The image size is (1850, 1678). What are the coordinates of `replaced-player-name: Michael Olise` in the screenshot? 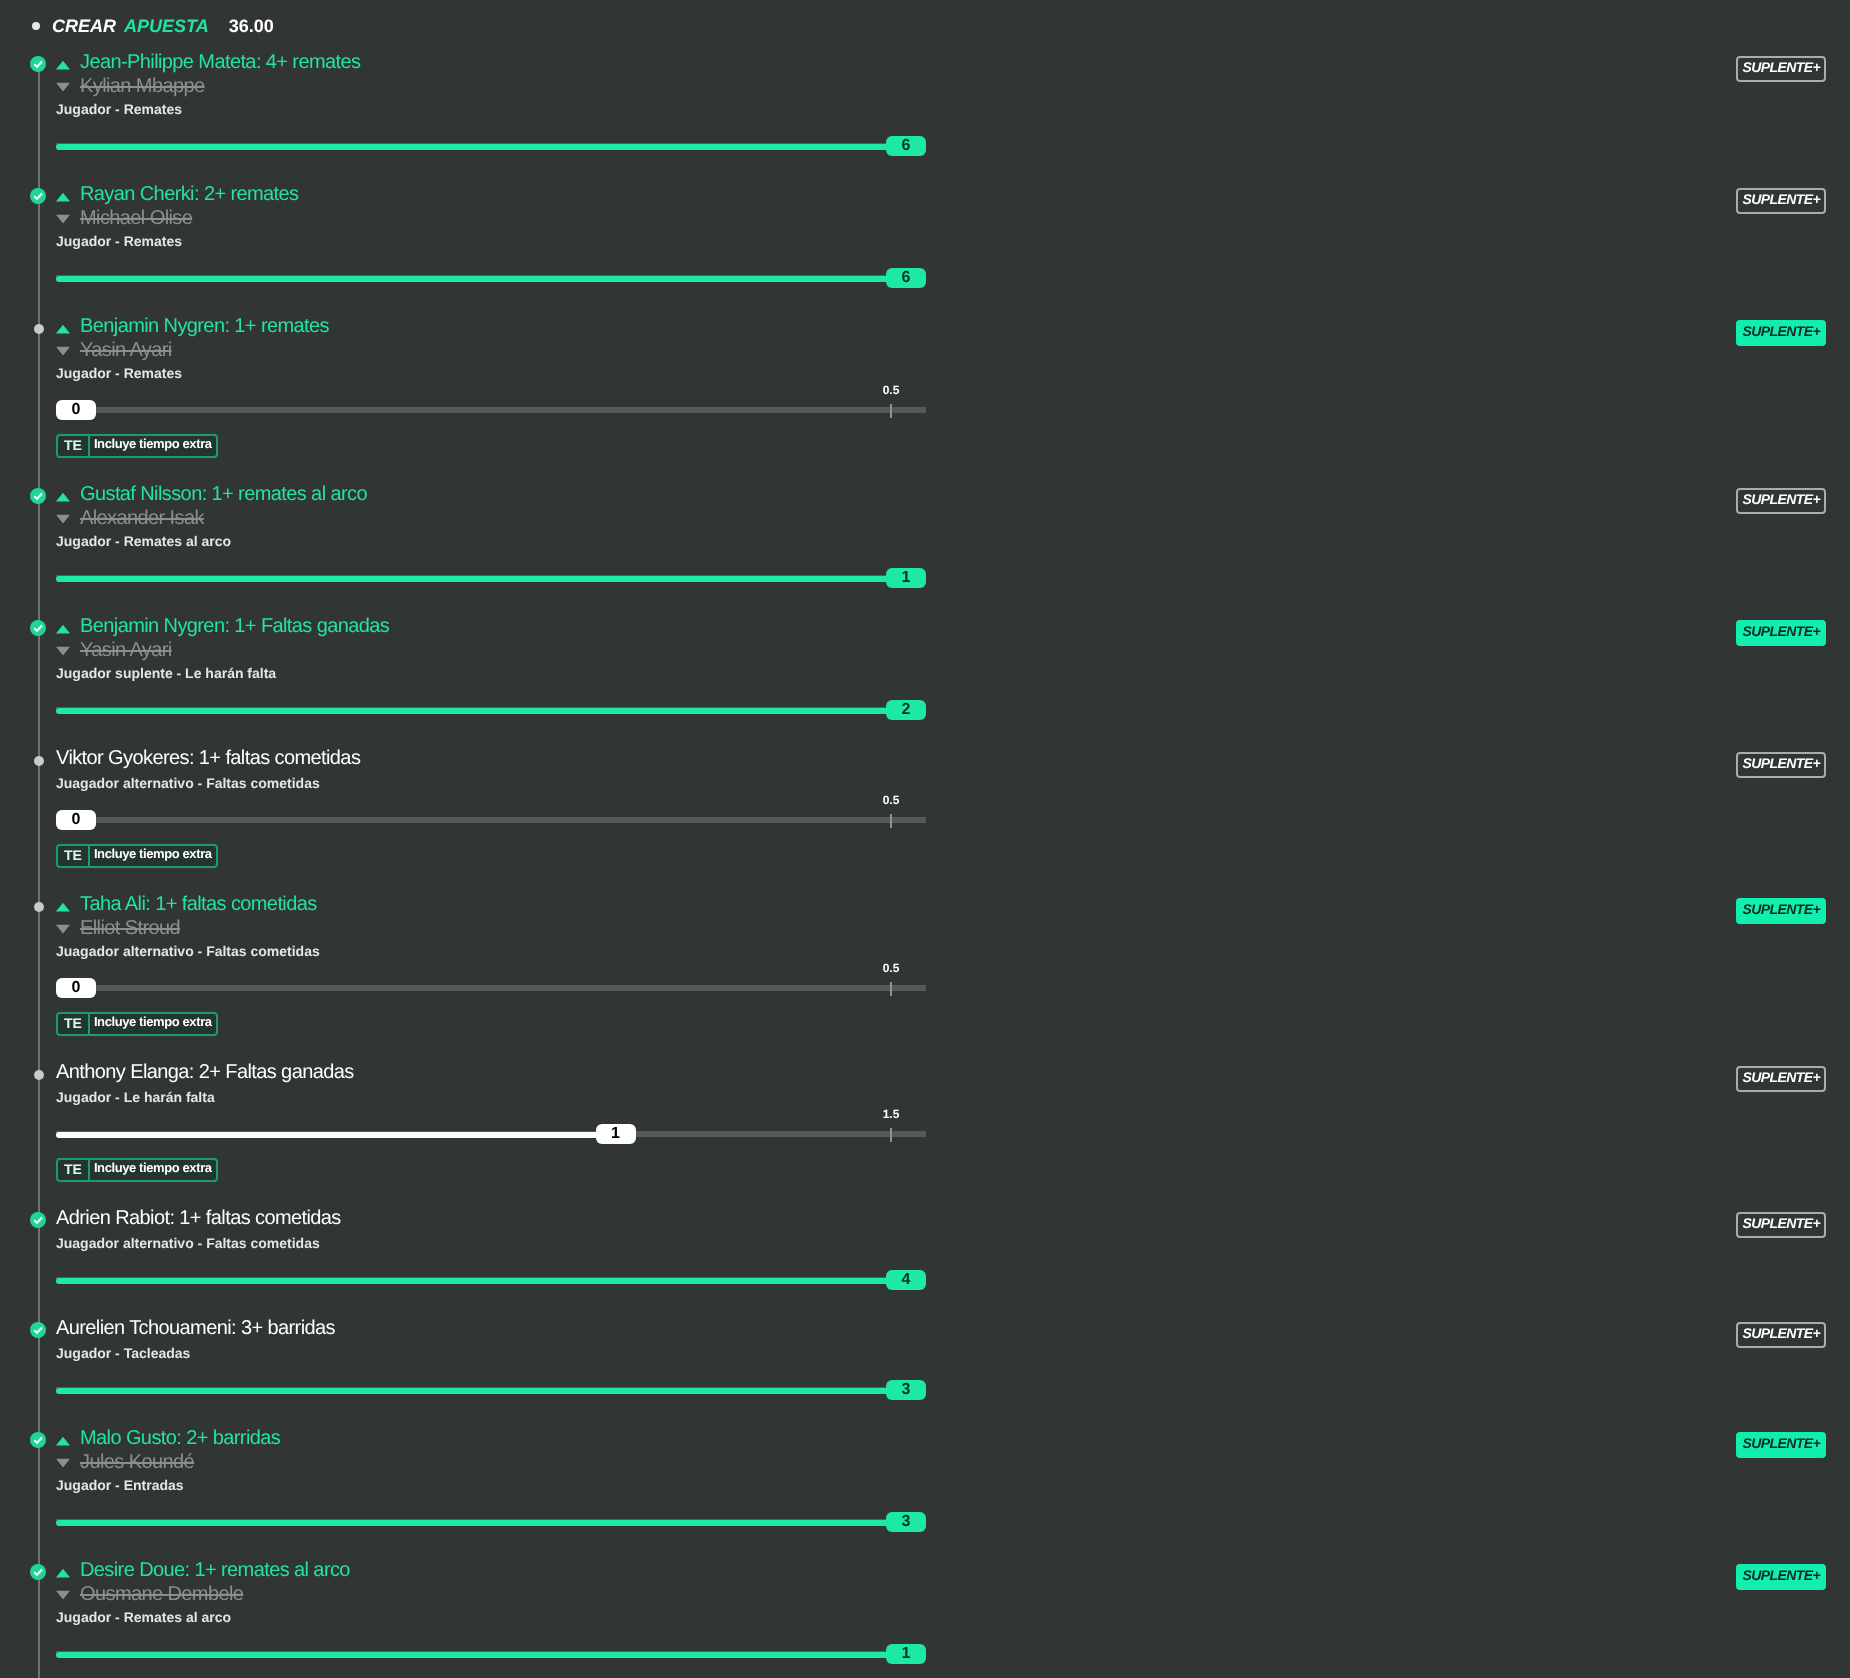 It's located at (136, 219).